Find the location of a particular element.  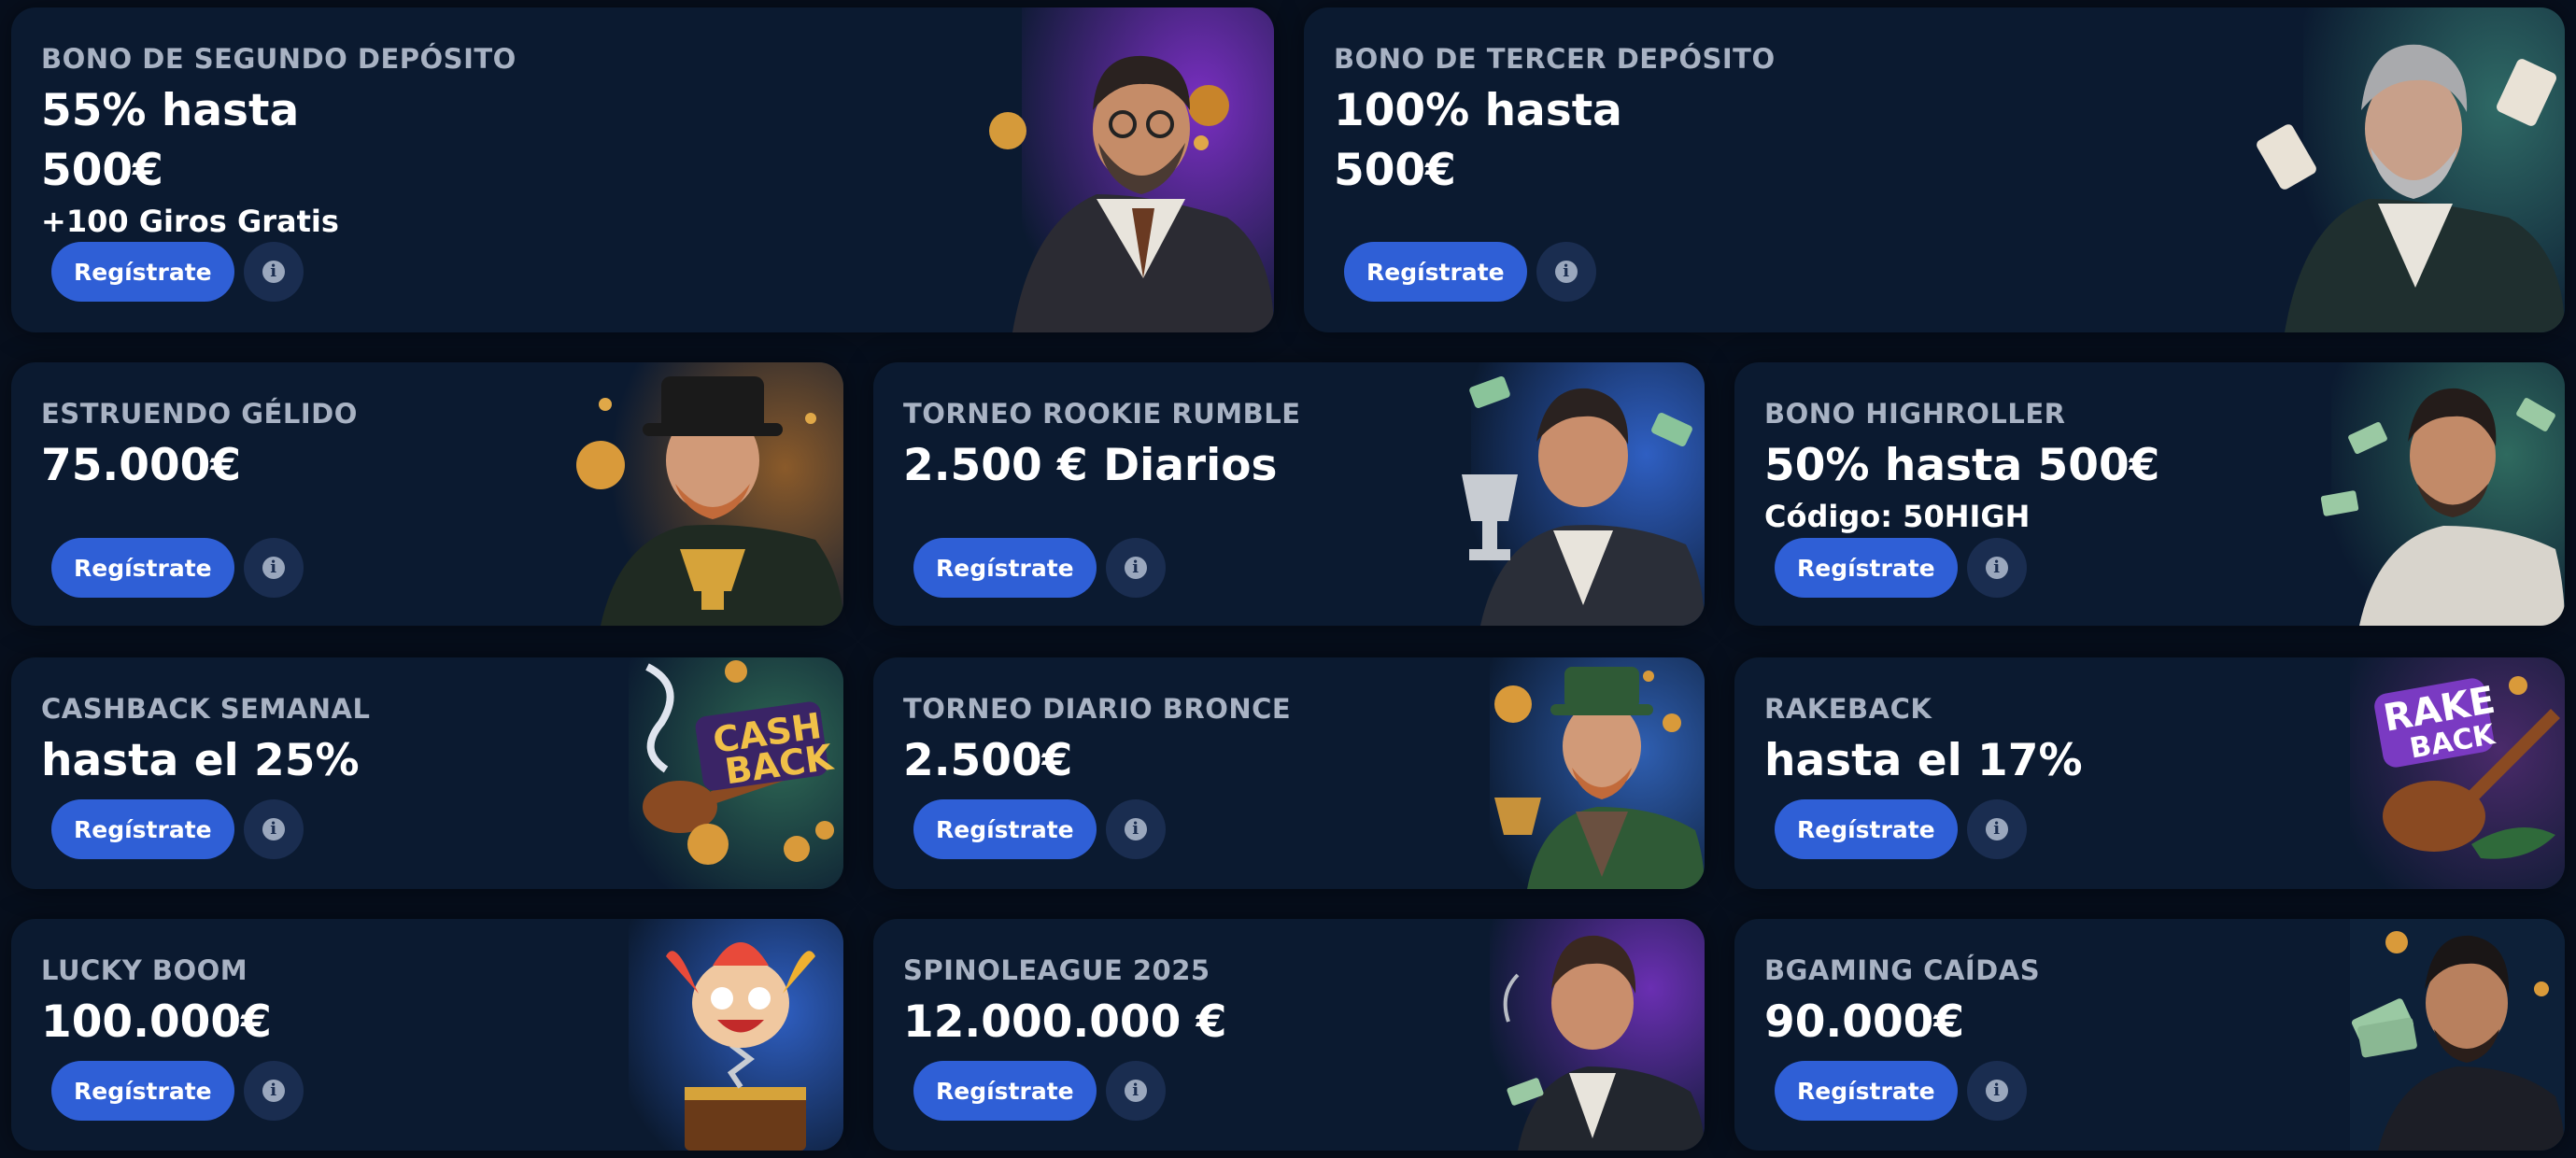

promo-card-text: BONO DE TERCER DEPÓSITO 100% hasta 500€ is located at coordinates (1555, 120).